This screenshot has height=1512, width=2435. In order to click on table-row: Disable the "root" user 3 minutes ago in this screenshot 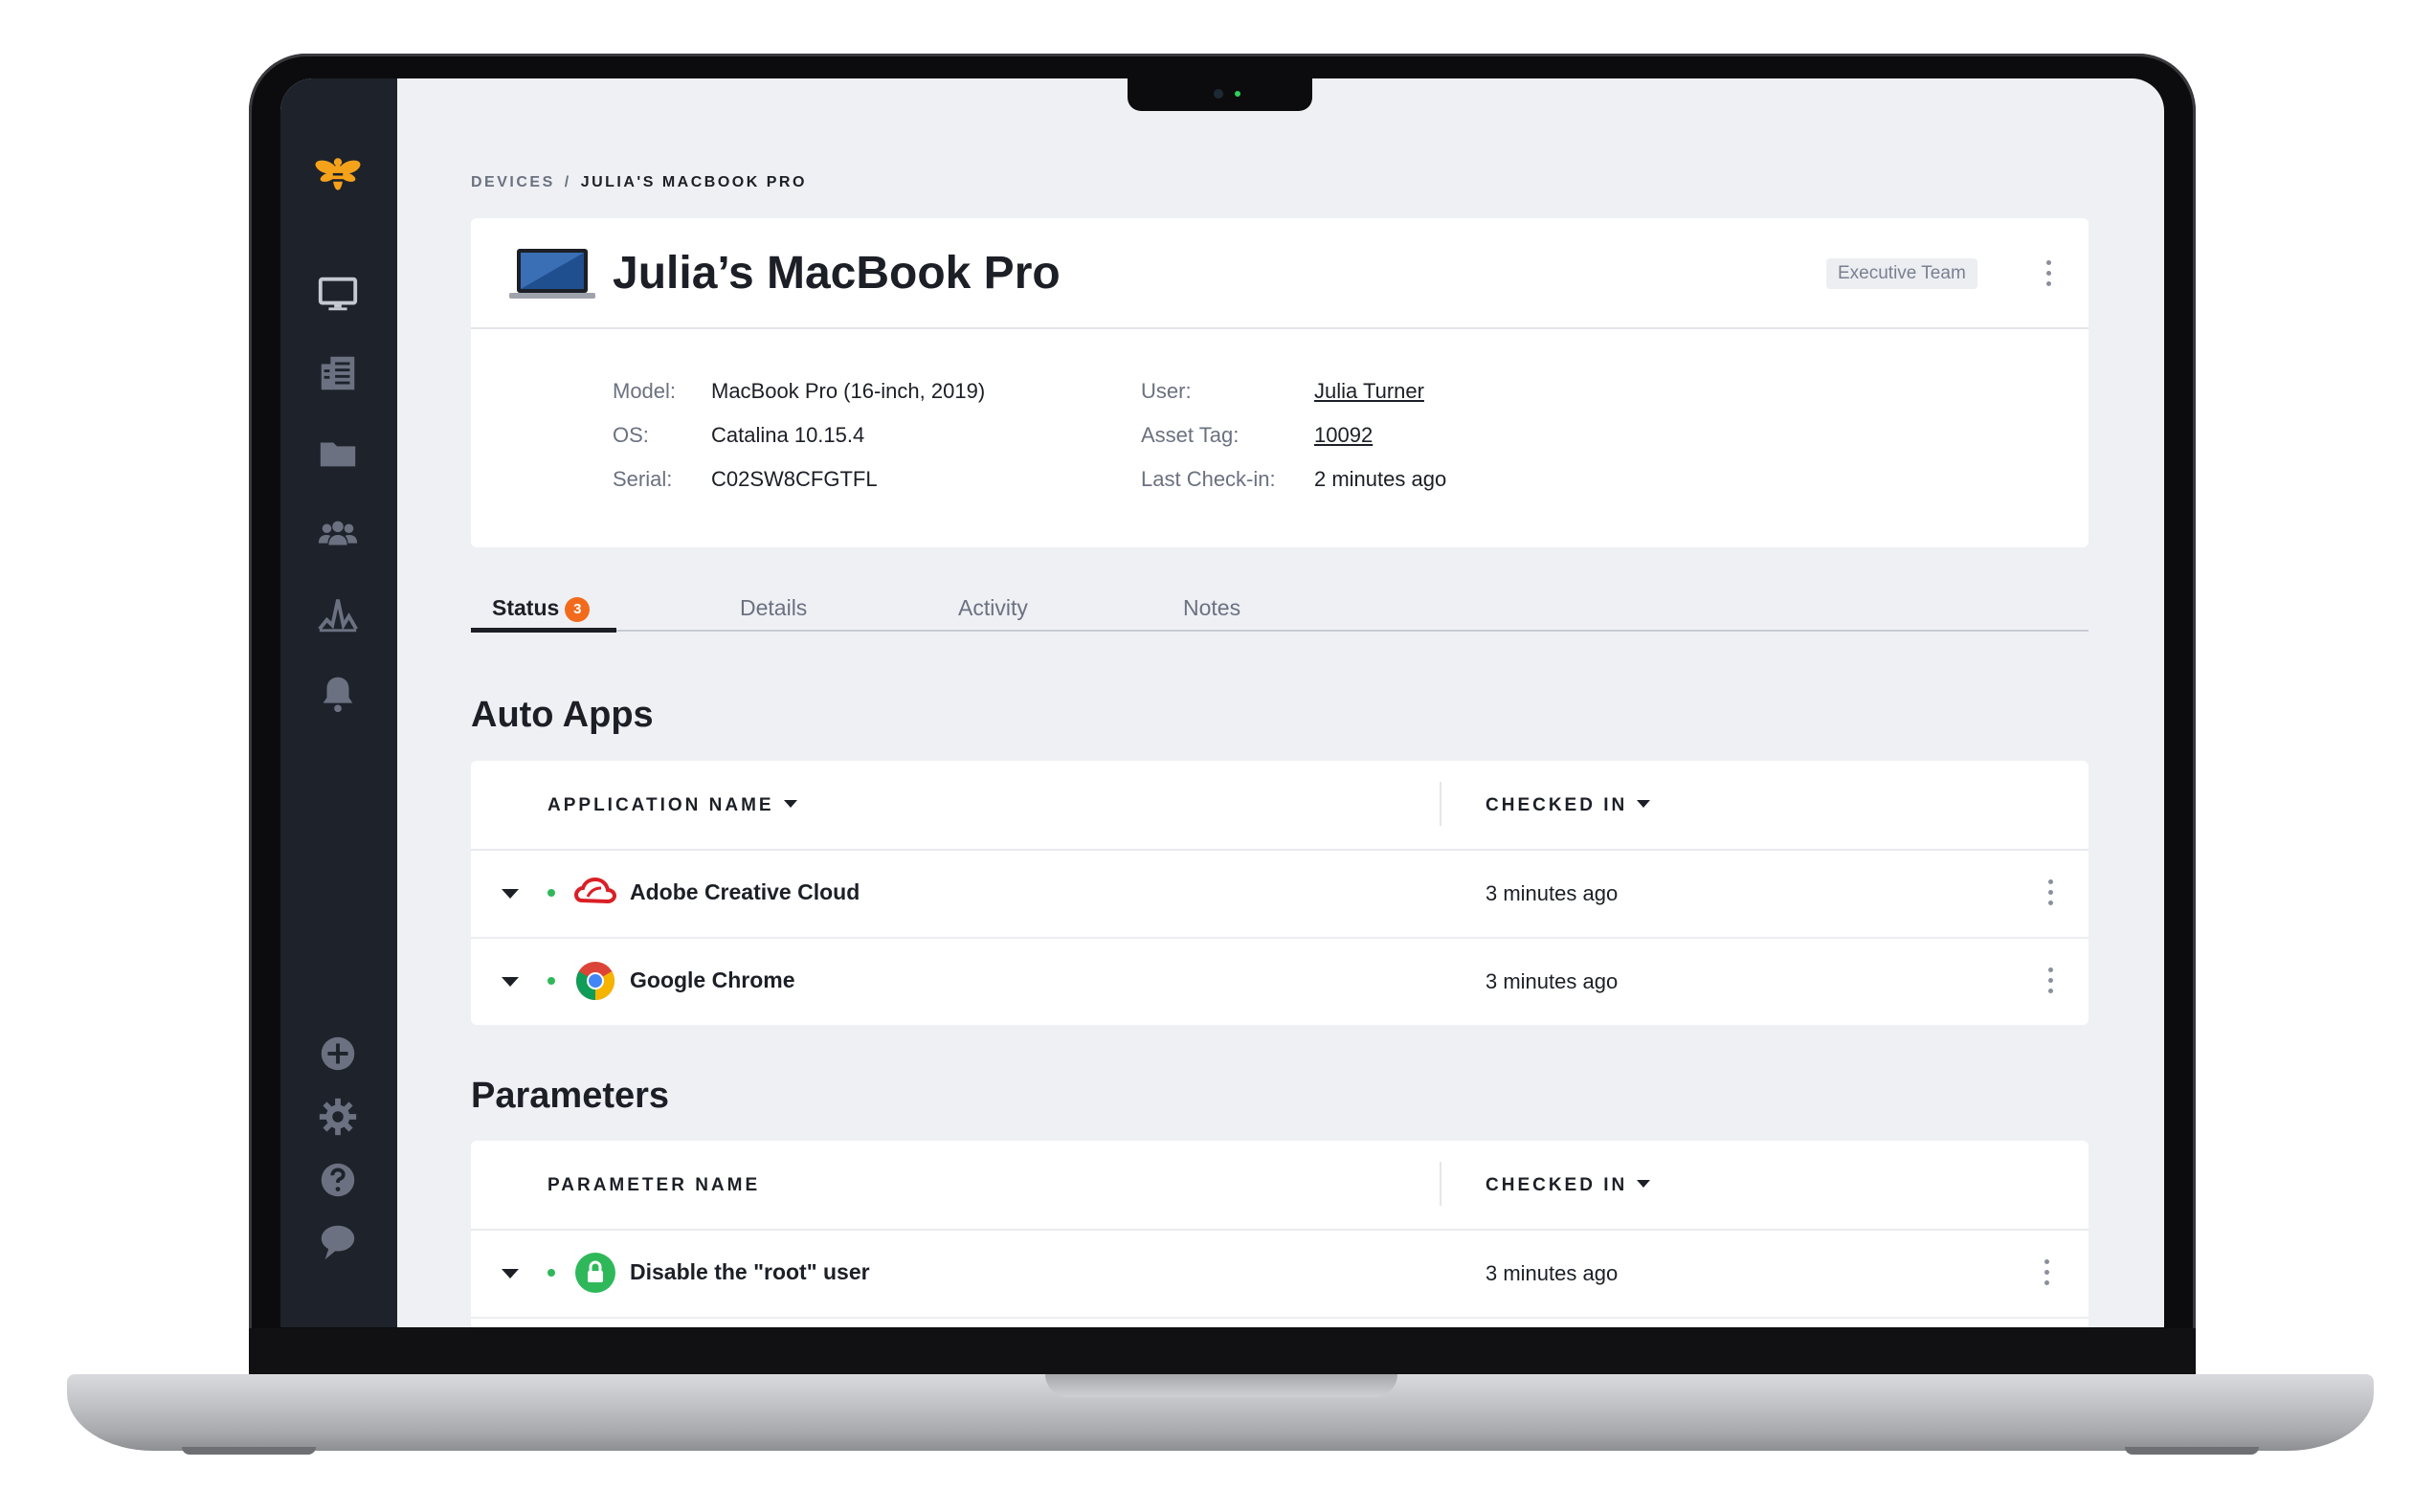, I will do `click(1280, 1274)`.